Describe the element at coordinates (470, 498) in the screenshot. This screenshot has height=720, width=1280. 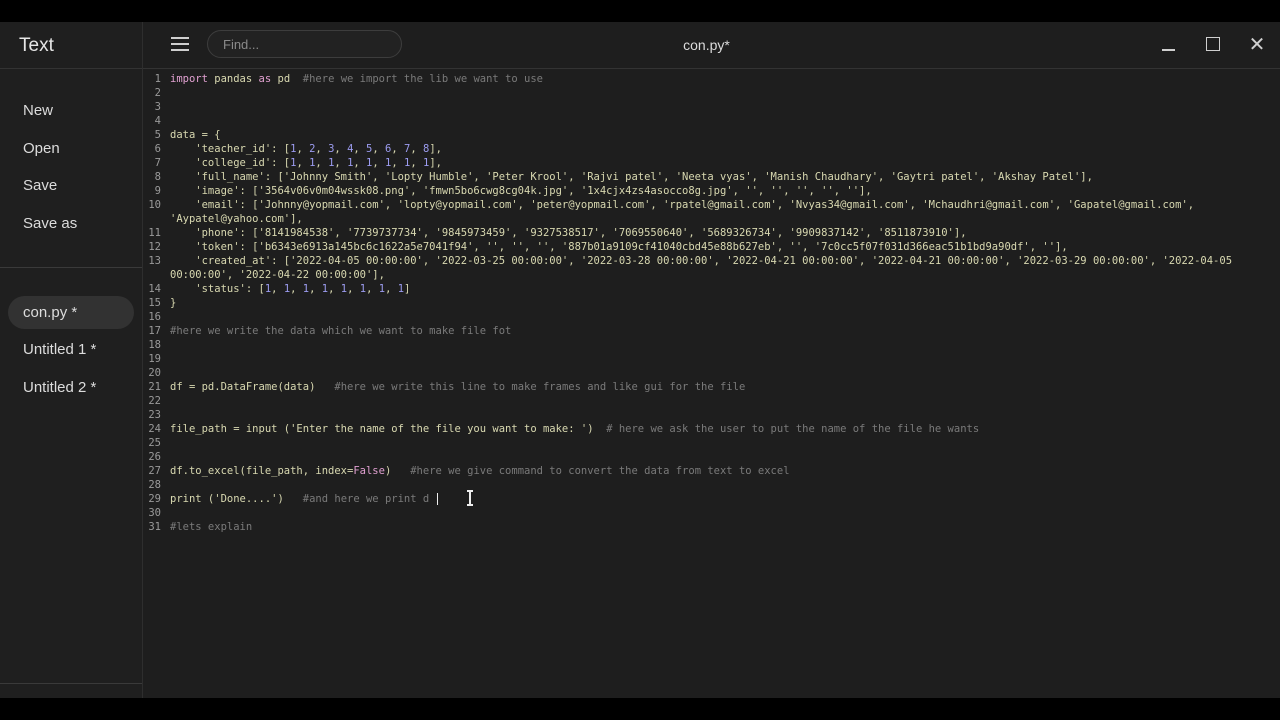
I see `ibeam-cursor-icon` at that location.